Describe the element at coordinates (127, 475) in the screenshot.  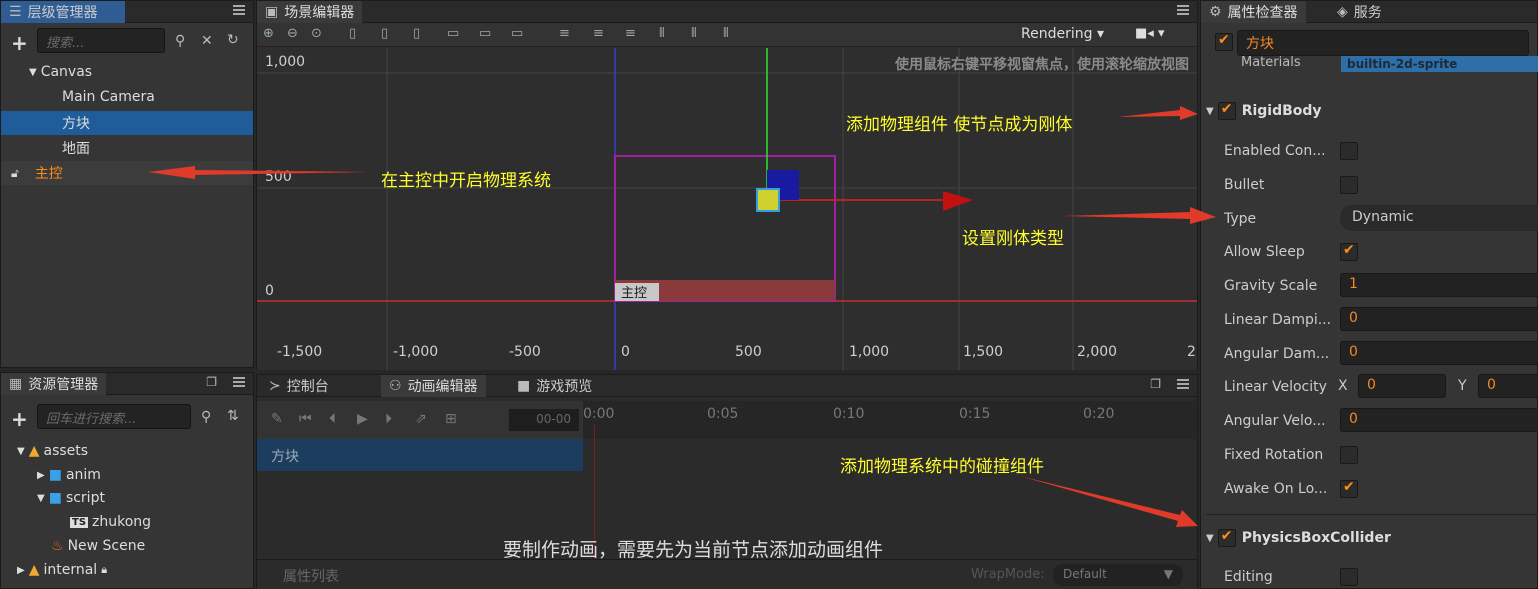
I see `tree-item-anim: ▶ ■ anim` at that location.